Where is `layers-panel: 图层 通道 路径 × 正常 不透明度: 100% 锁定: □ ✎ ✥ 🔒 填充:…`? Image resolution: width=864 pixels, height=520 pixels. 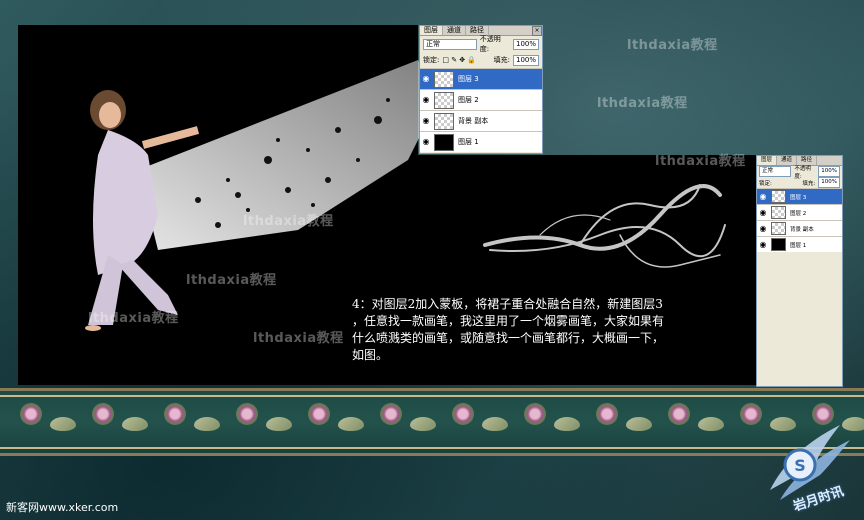 layers-panel: 图层 通道 路径 × 正常 不透明度: 100% 锁定: □ ✎ ✥ 🔒 填充:… is located at coordinates (481, 89).